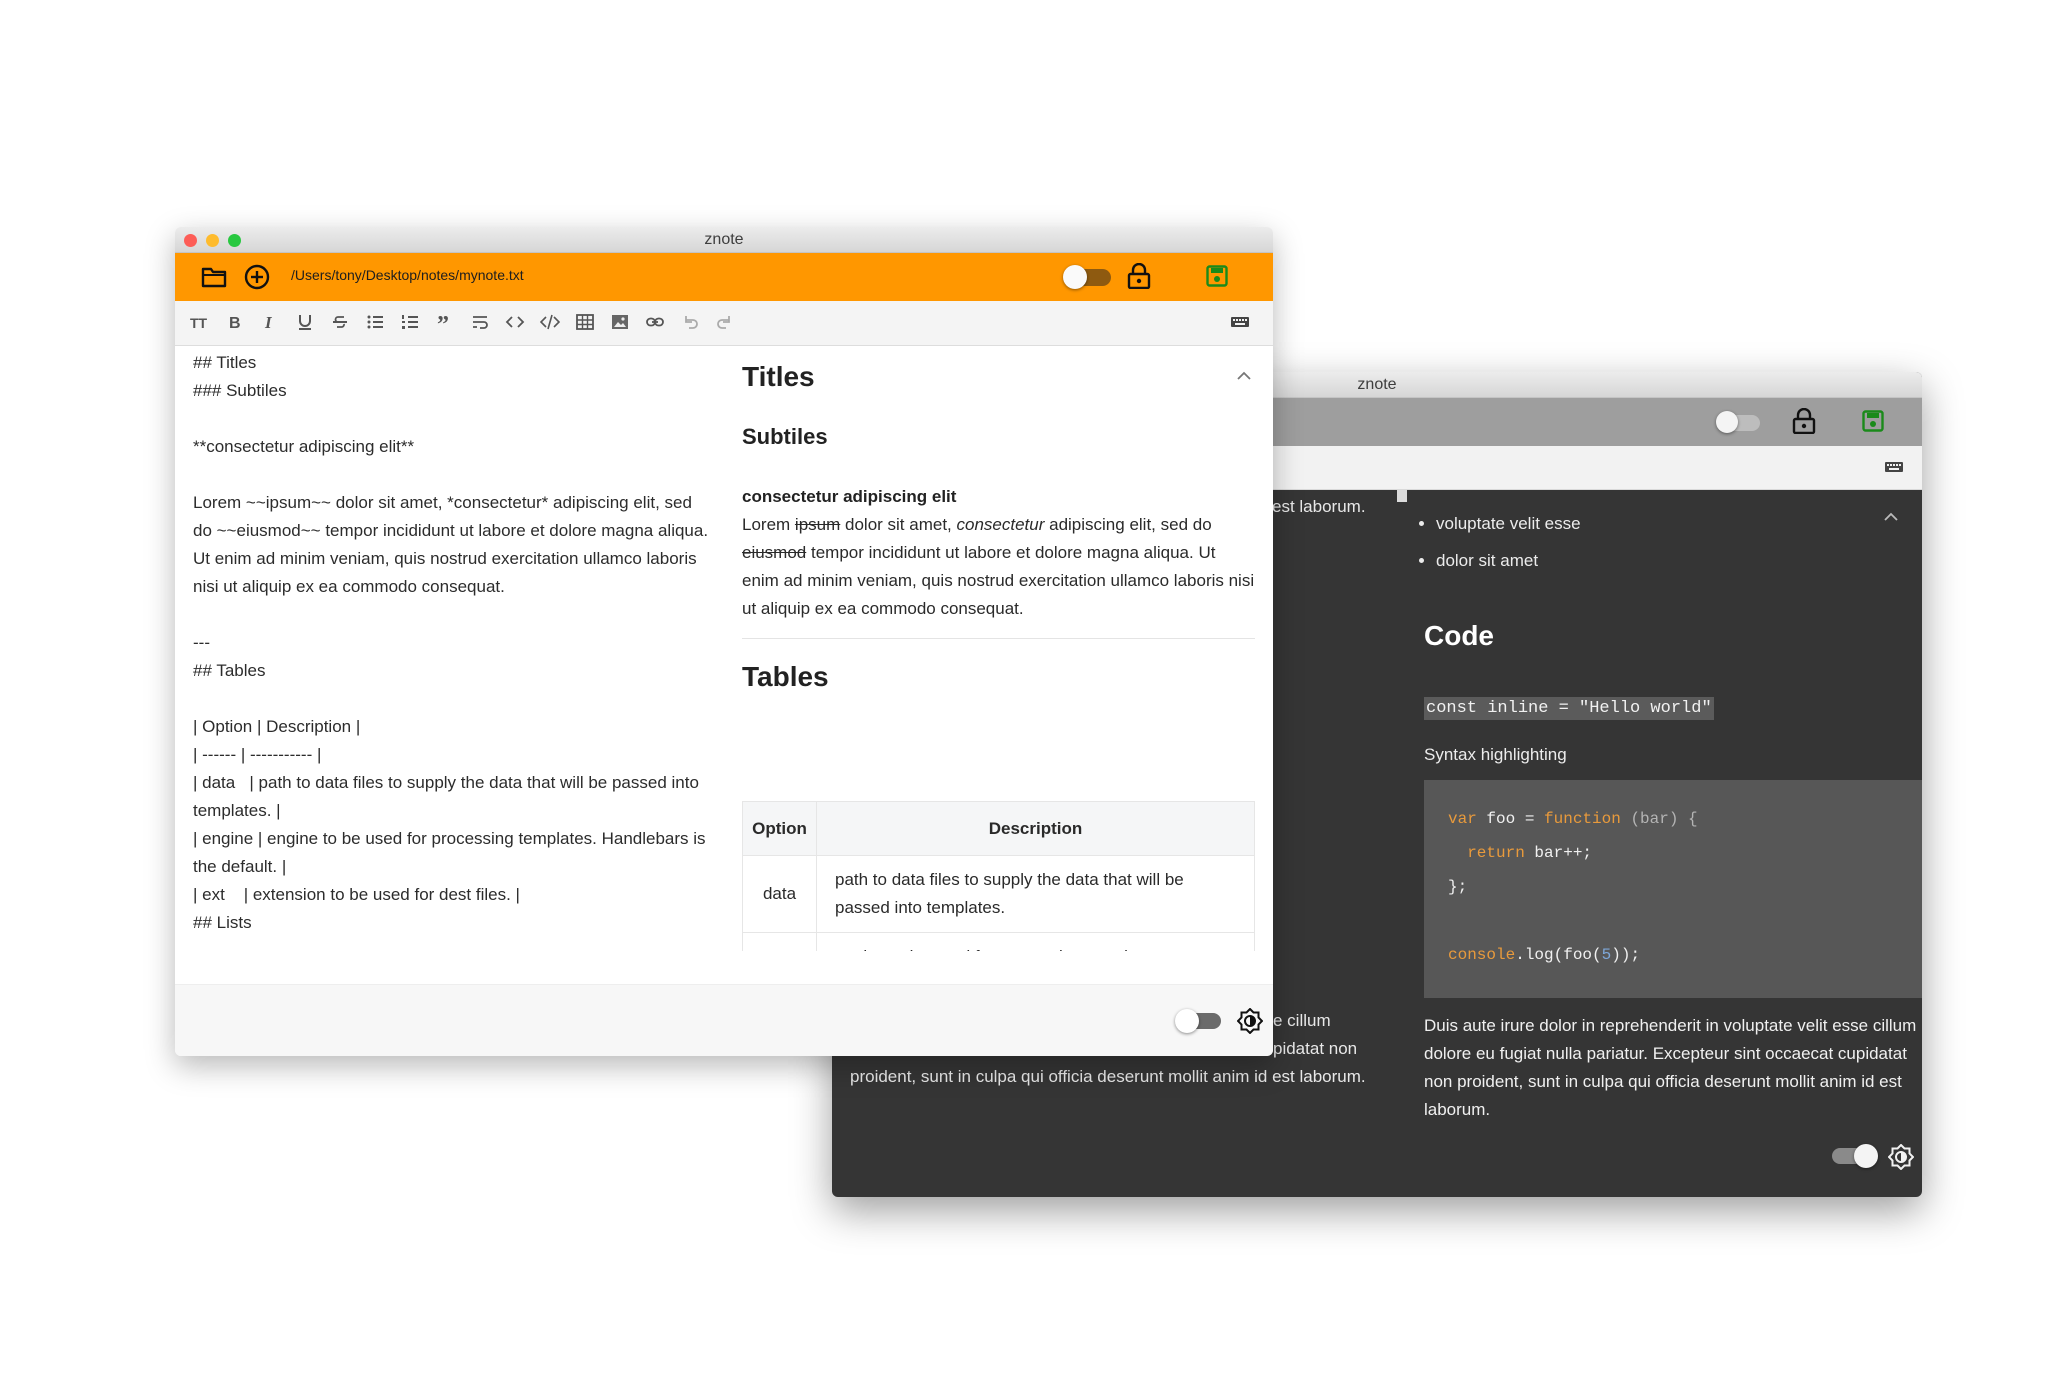 The height and width of the screenshot is (1400, 2060). I want to click on table-header-row: Option Description, so click(998, 828).